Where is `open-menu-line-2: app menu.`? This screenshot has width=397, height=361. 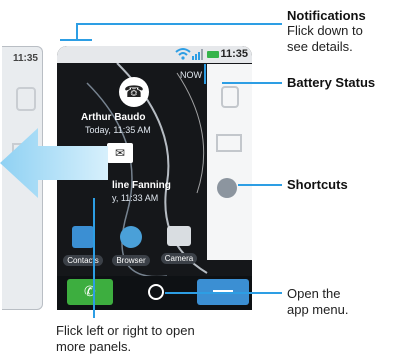 open-menu-line-2: app menu. is located at coordinates (318, 309).